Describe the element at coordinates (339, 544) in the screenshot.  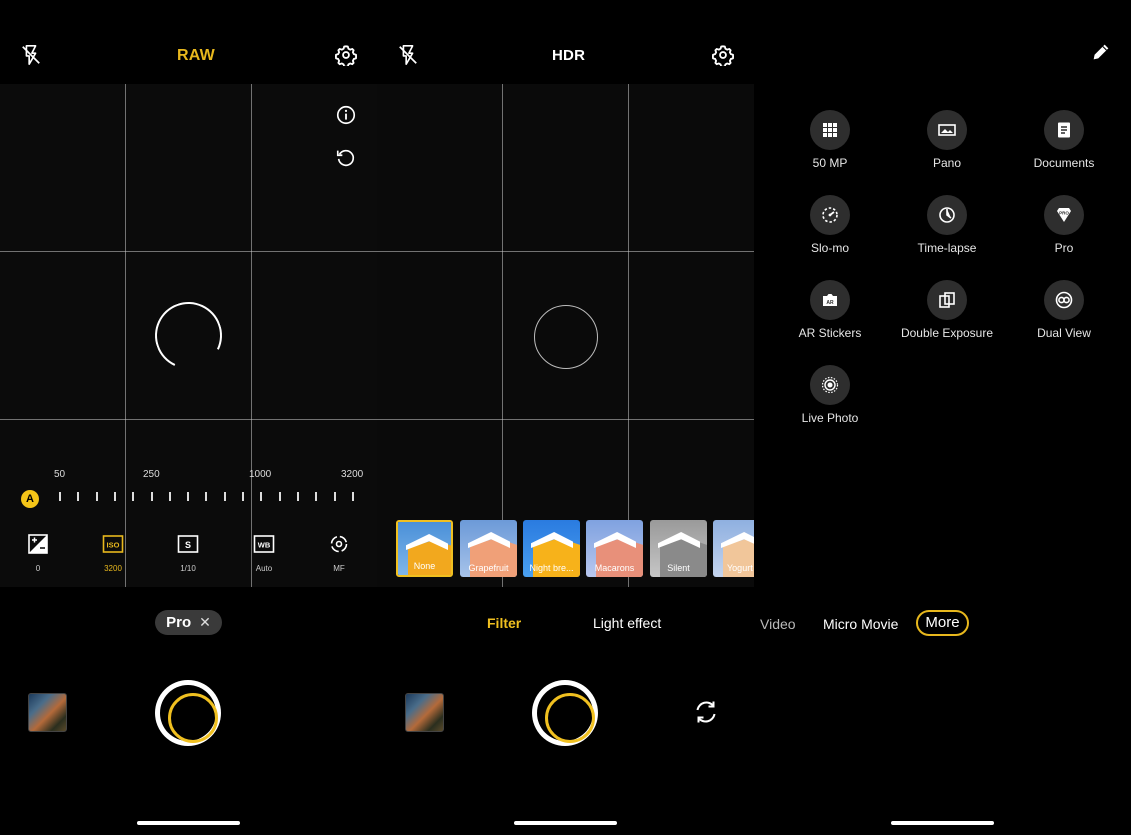
I see `focus-icon` at that location.